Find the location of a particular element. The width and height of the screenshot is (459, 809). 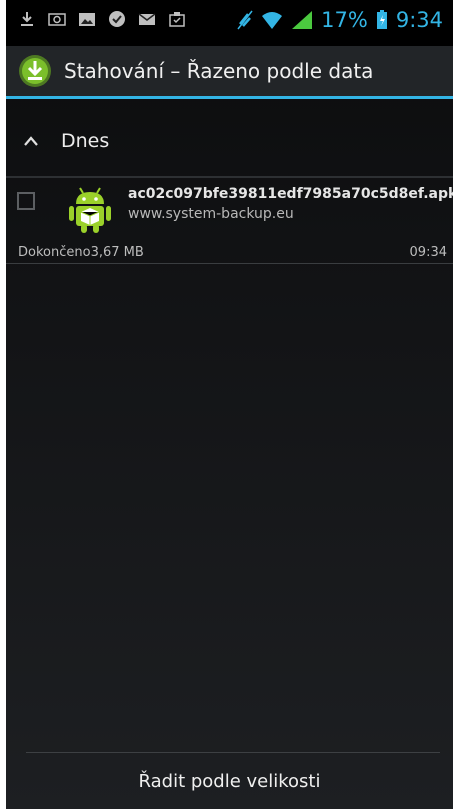

chevron-up-icon is located at coordinates (31, 141).